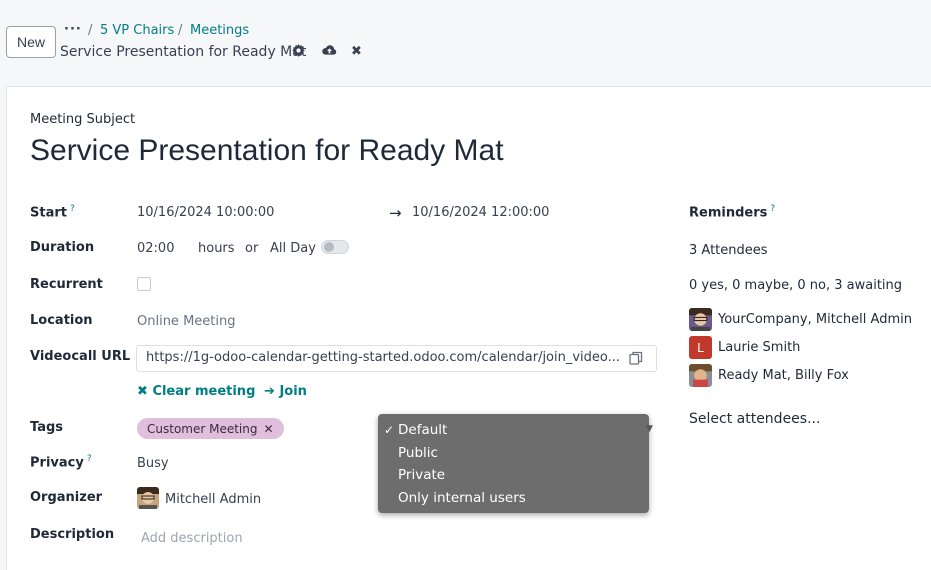 The image size is (931, 570). Describe the element at coordinates (285, 391) in the screenshot. I see `join-link: ➔ Join` at that location.